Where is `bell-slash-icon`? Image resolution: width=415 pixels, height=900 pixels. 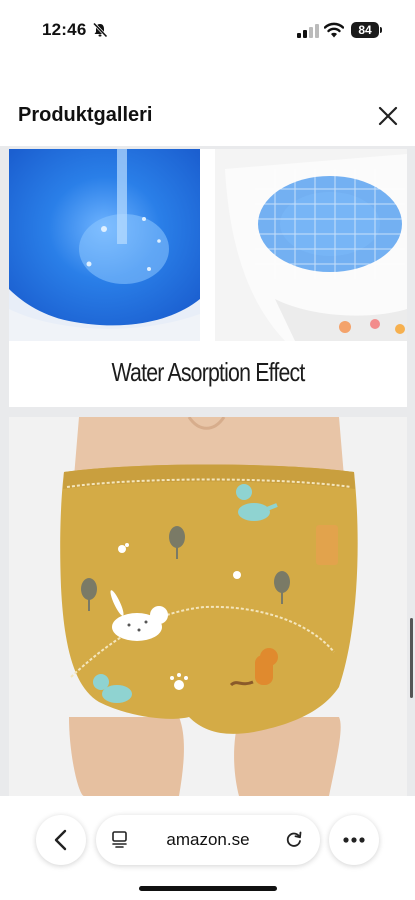 bell-slash-icon is located at coordinates (100, 30).